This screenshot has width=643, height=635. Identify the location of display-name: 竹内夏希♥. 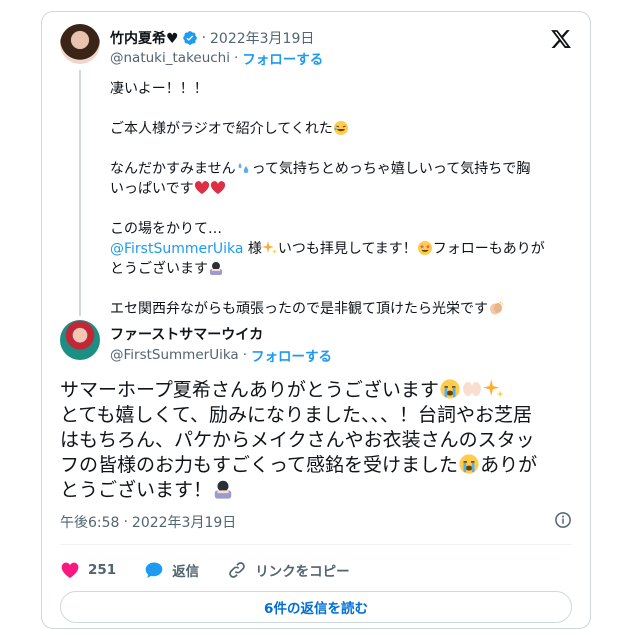
(144, 38).